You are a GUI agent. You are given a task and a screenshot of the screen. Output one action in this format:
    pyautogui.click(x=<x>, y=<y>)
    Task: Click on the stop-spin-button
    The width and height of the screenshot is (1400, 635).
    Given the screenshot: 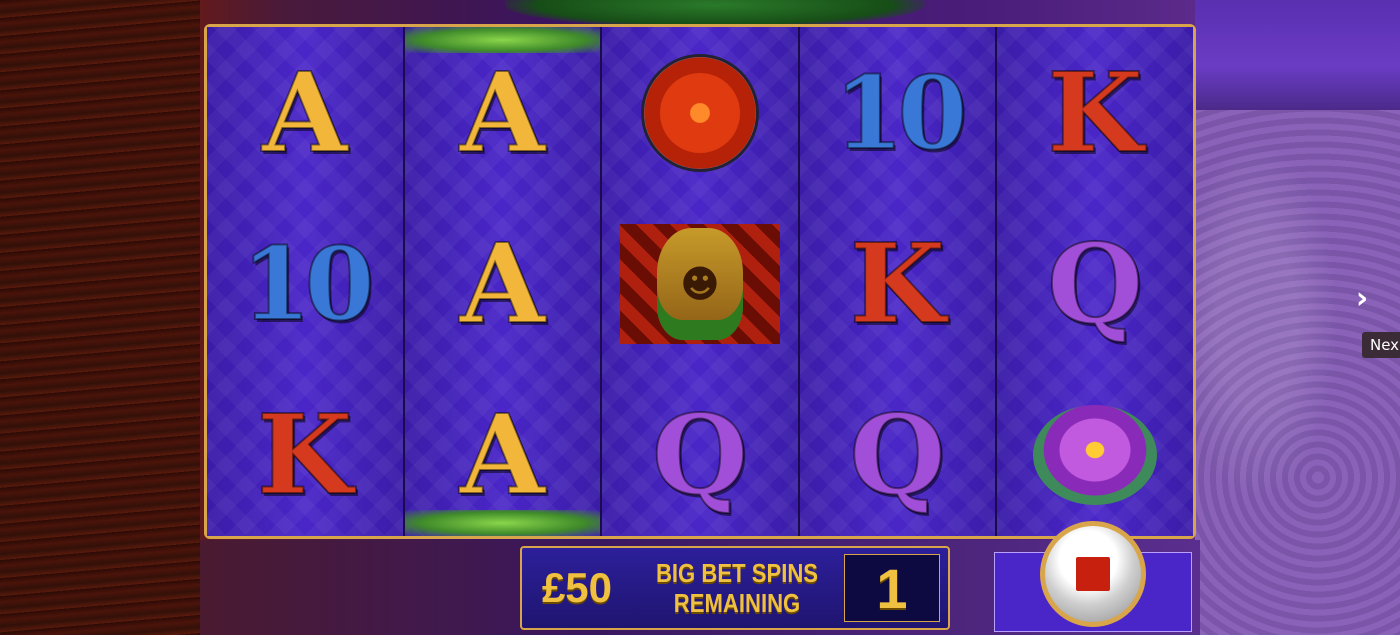 What is the action you would take?
    pyautogui.click(x=1093, y=574)
    